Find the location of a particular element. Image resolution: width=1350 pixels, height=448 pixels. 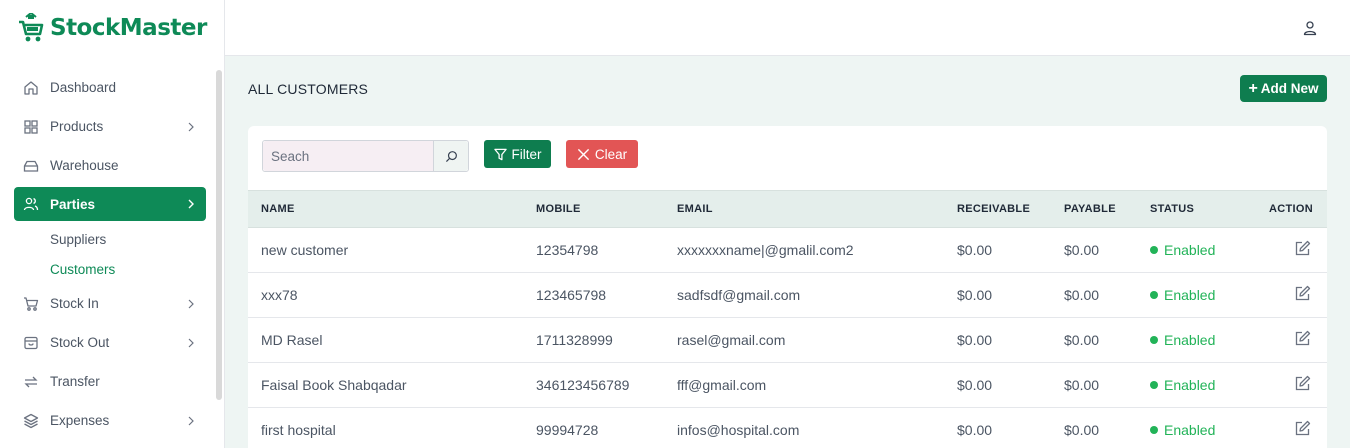

close-icon is located at coordinates (583, 154).